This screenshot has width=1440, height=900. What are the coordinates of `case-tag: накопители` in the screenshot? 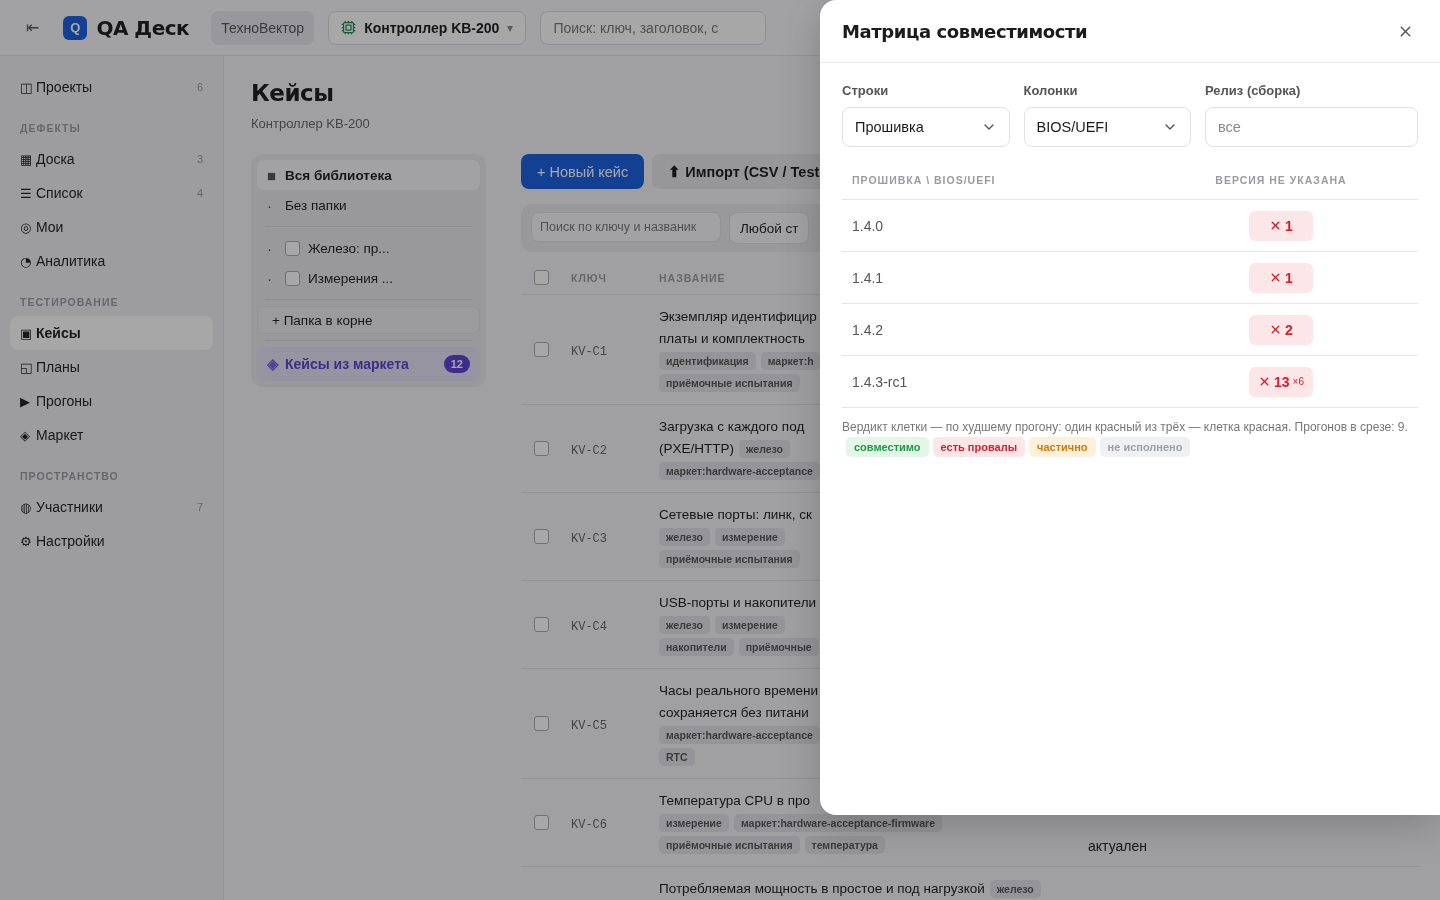 It's located at (696, 646).